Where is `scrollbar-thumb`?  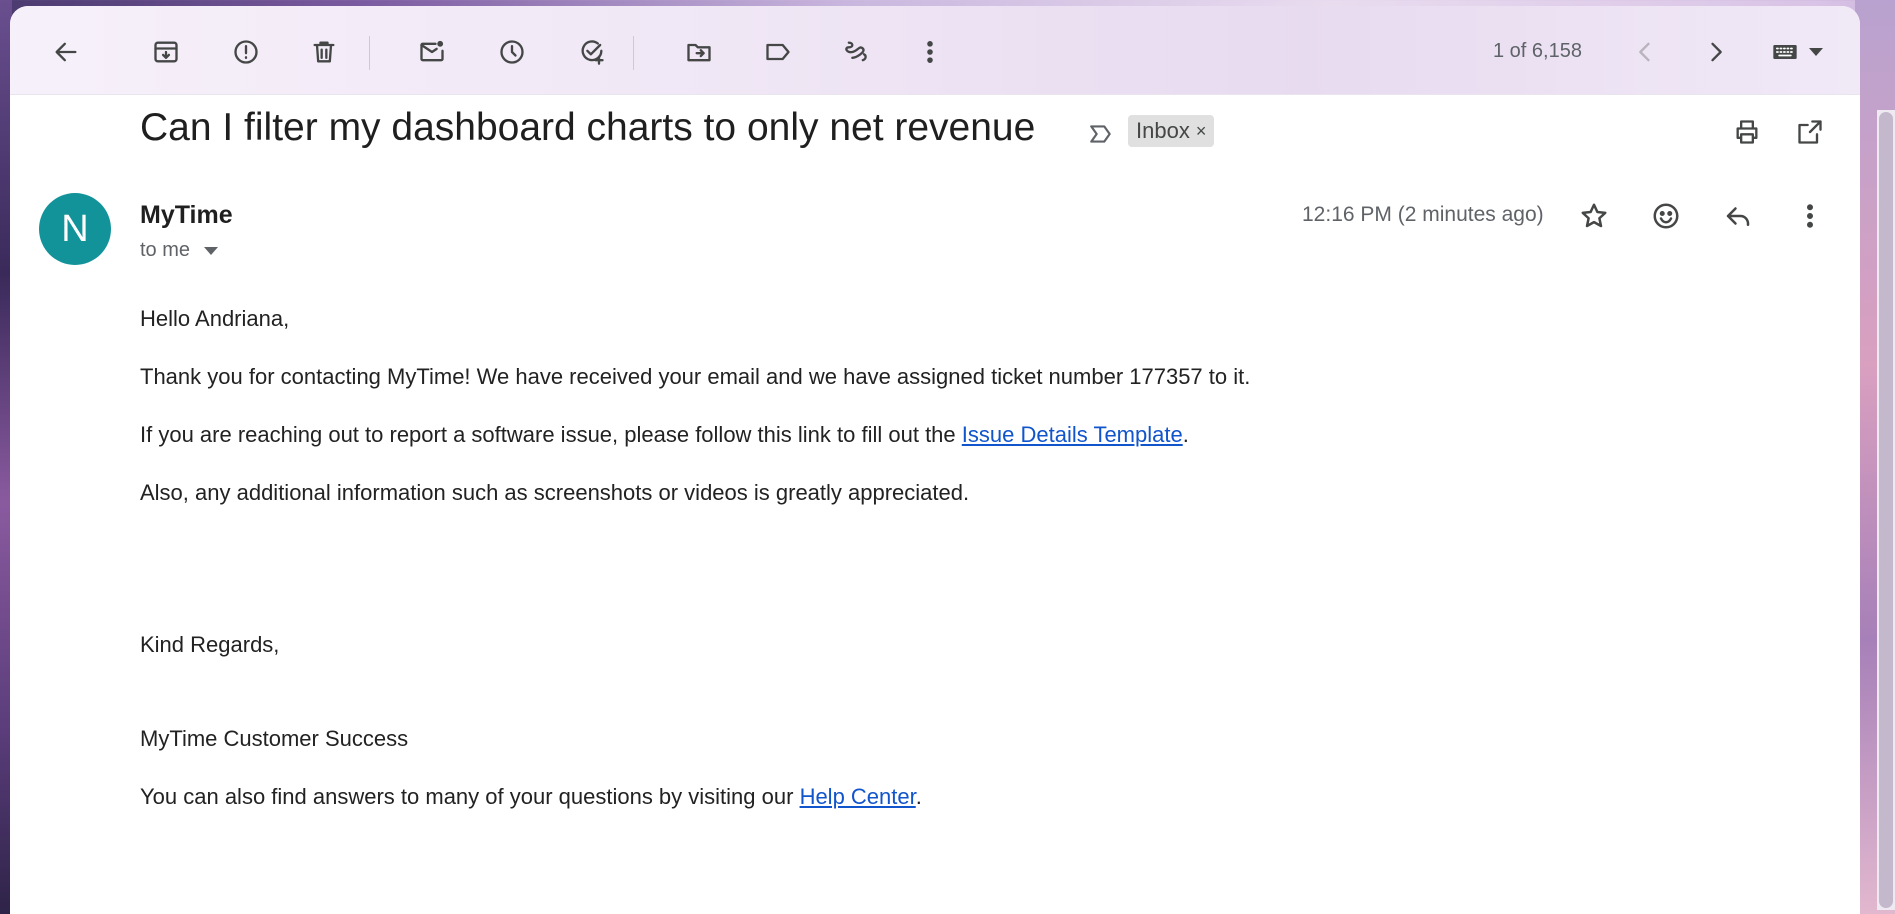
scrollbar-thumb is located at coordinates (1886, 510).